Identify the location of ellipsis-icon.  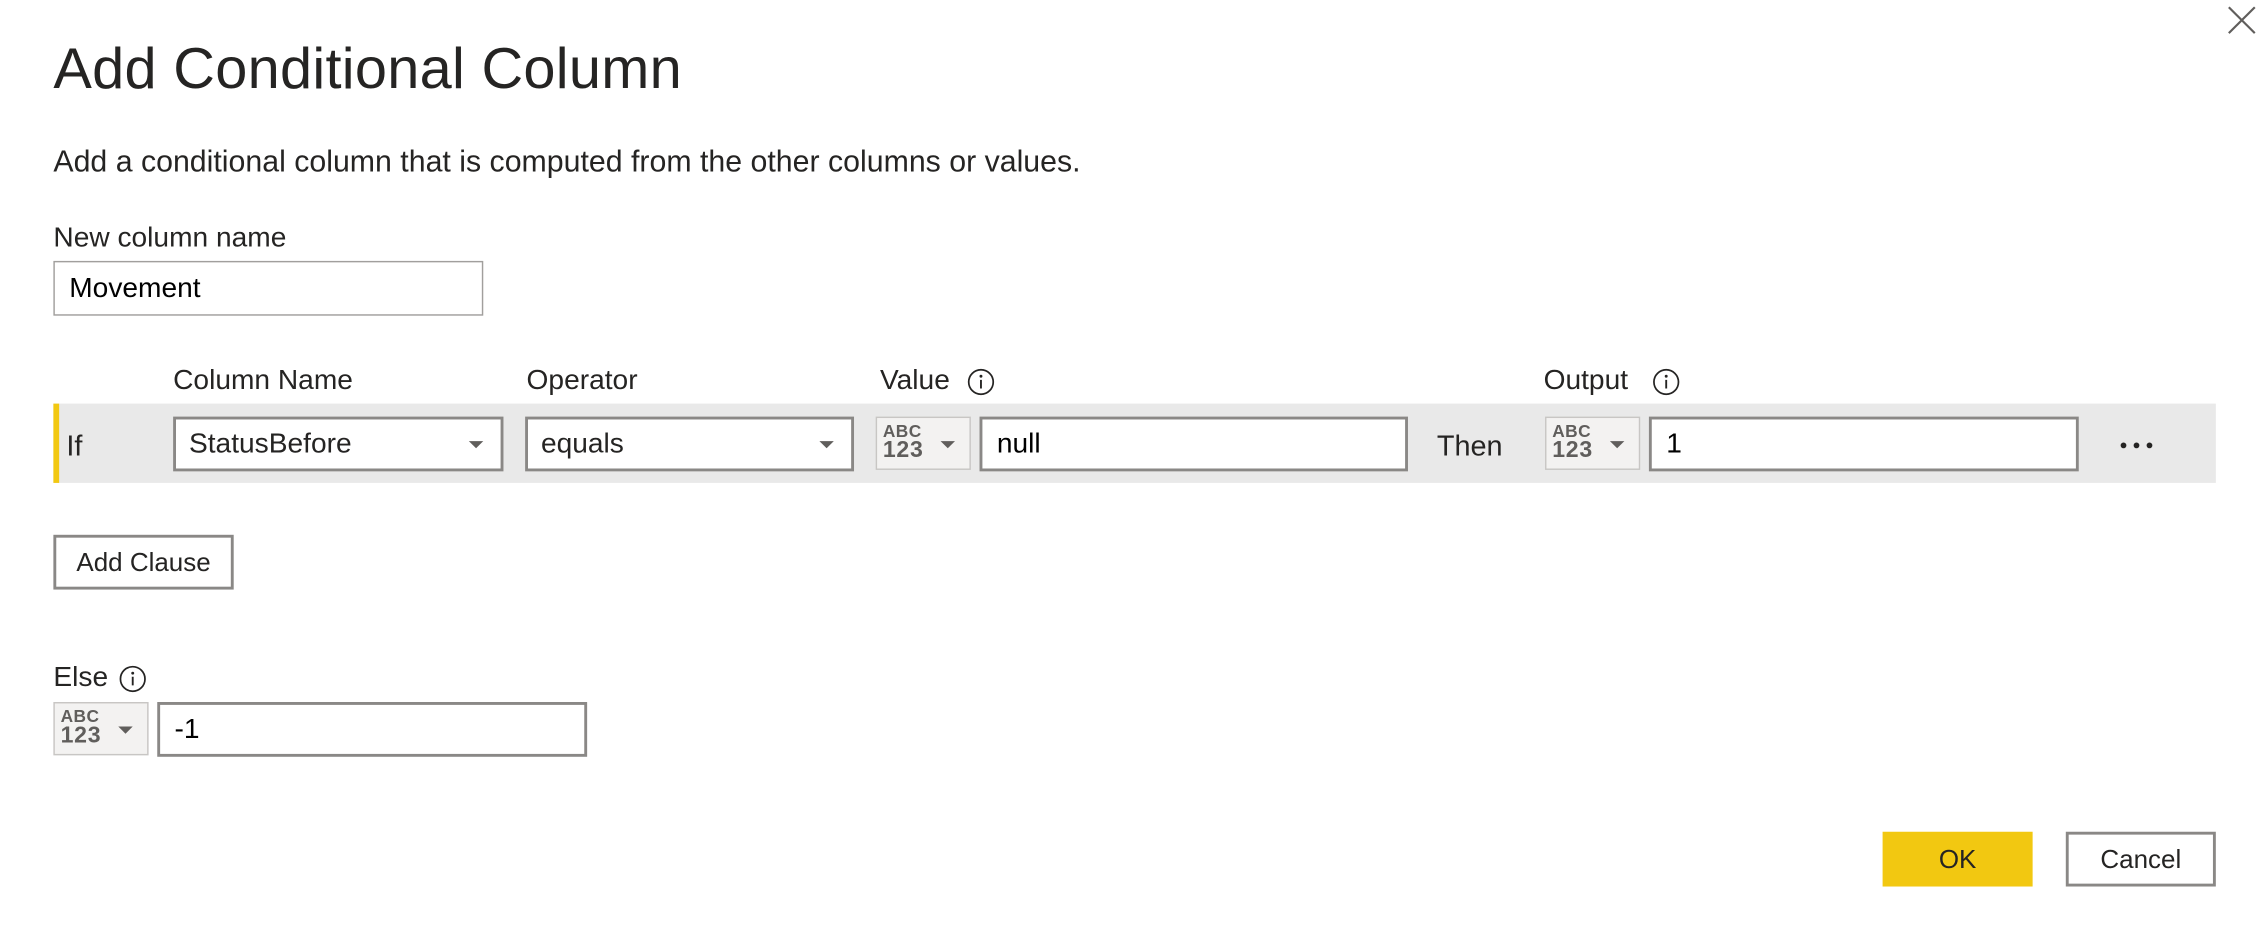
(2123, 445).